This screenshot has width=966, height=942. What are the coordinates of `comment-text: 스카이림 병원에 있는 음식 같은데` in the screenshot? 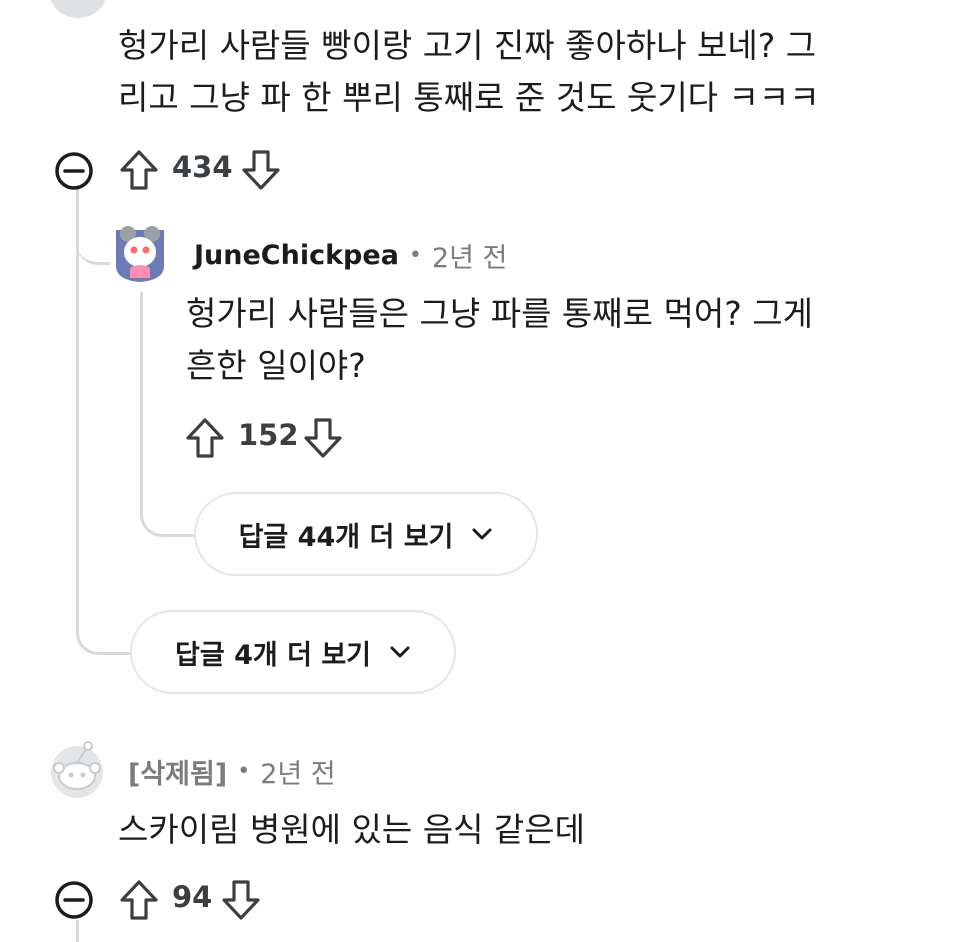 It's located at (351, 829).